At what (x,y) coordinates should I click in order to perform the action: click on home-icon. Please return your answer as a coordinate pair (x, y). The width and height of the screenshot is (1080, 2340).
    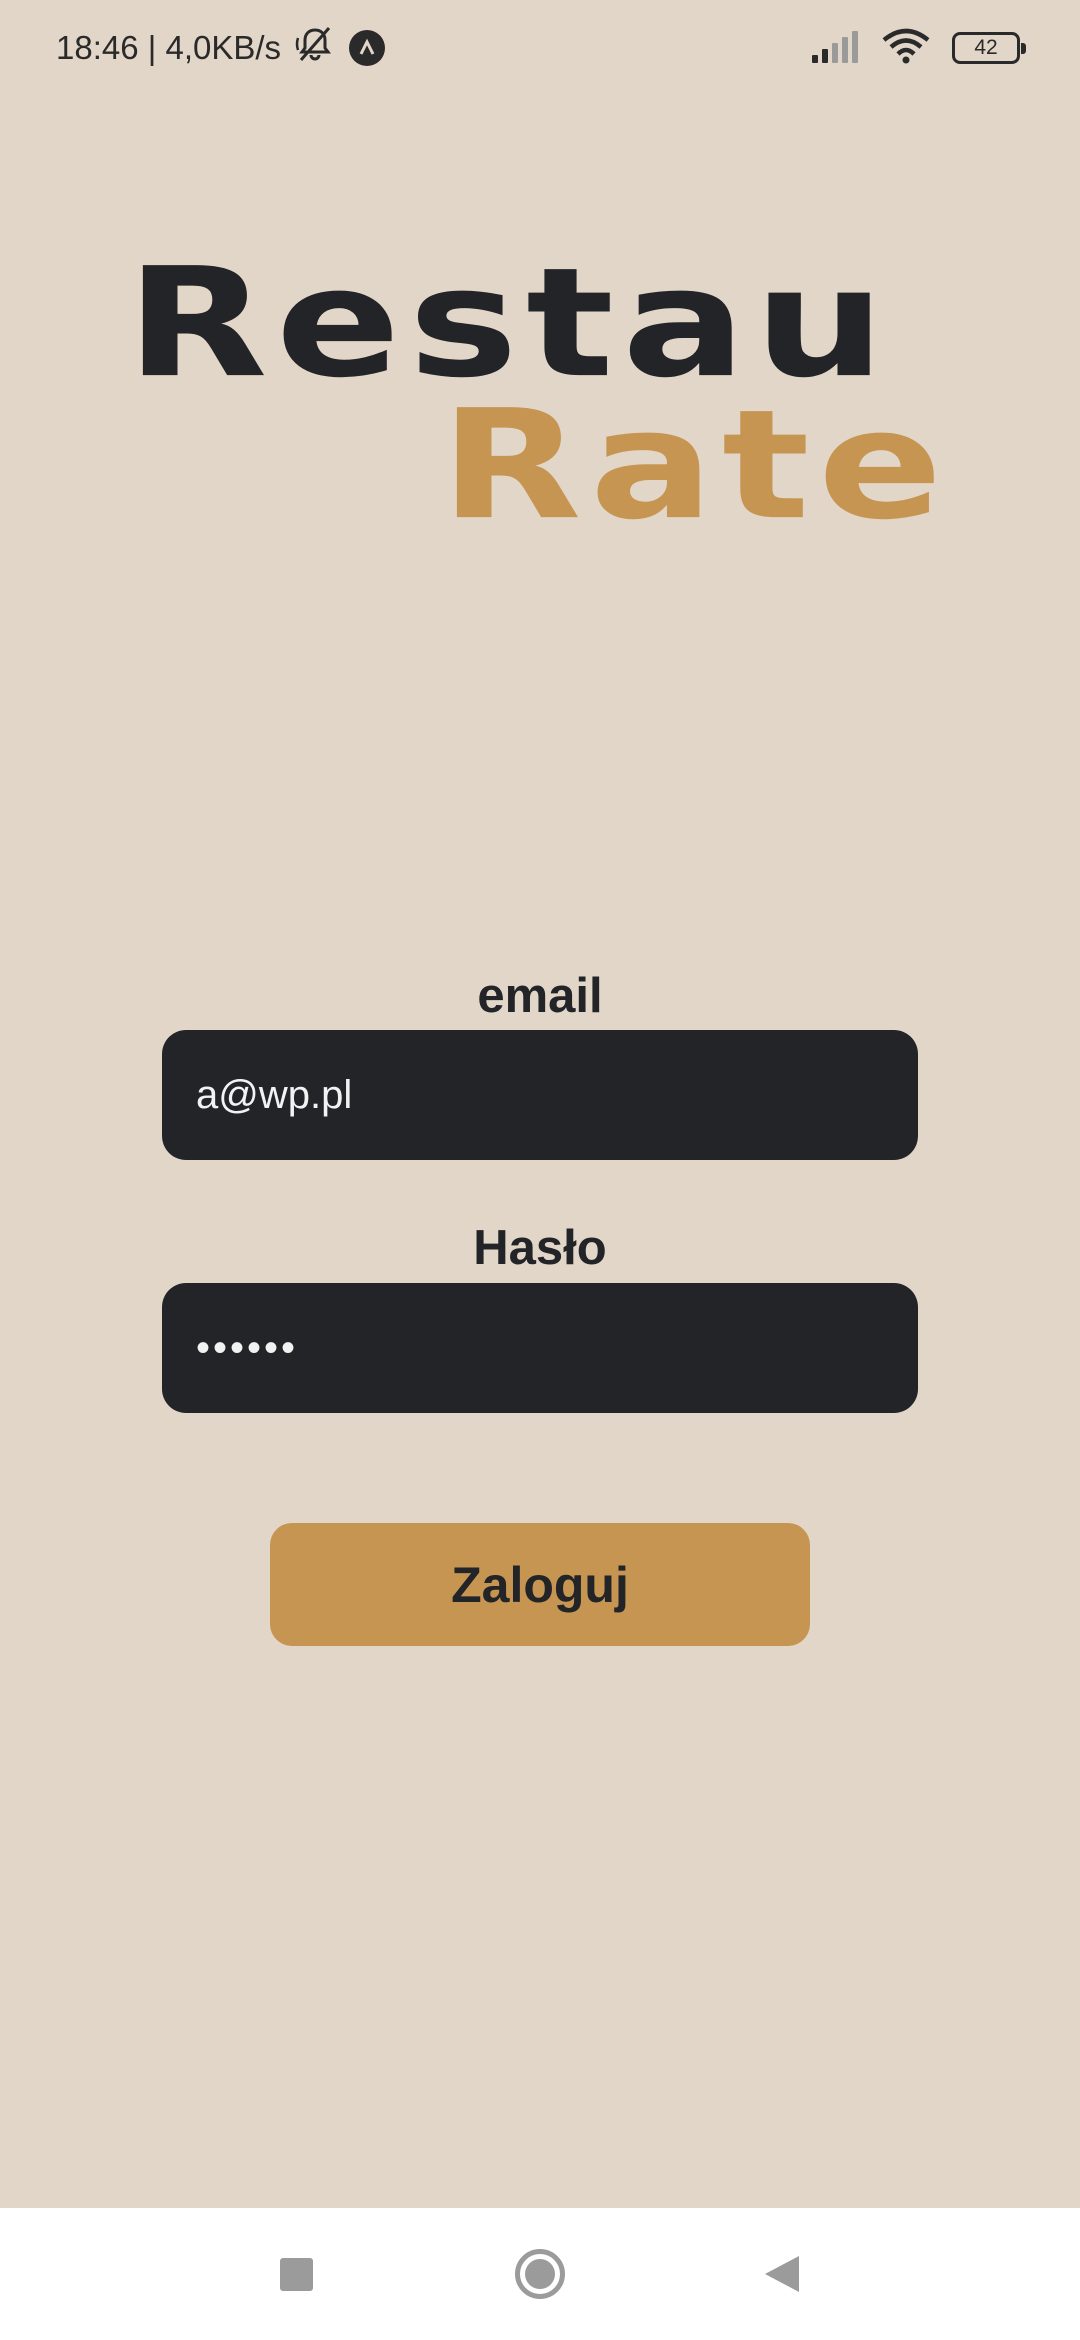
    Looking at the image, I should click on (540, 2274).